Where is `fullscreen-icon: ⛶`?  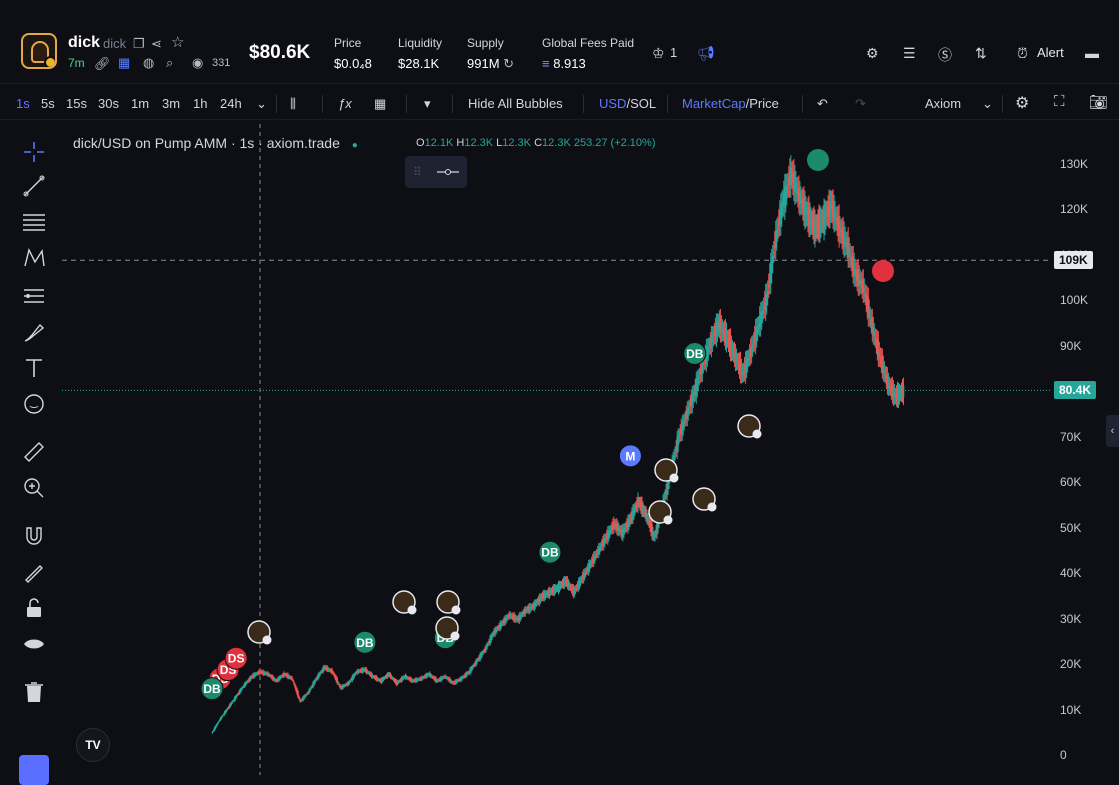 fullscreen-icon: ⛶ is located at coordinates (1059, 101).